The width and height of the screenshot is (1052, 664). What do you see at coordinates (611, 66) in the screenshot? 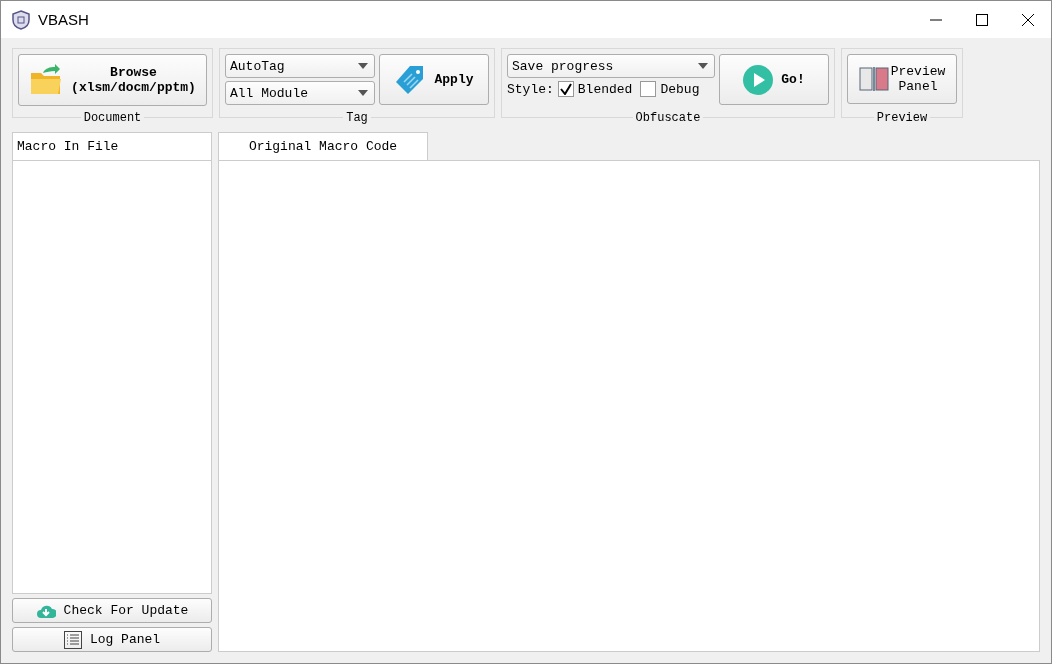
I see `dropdown: Save progress` at bounding box center [611, 66].